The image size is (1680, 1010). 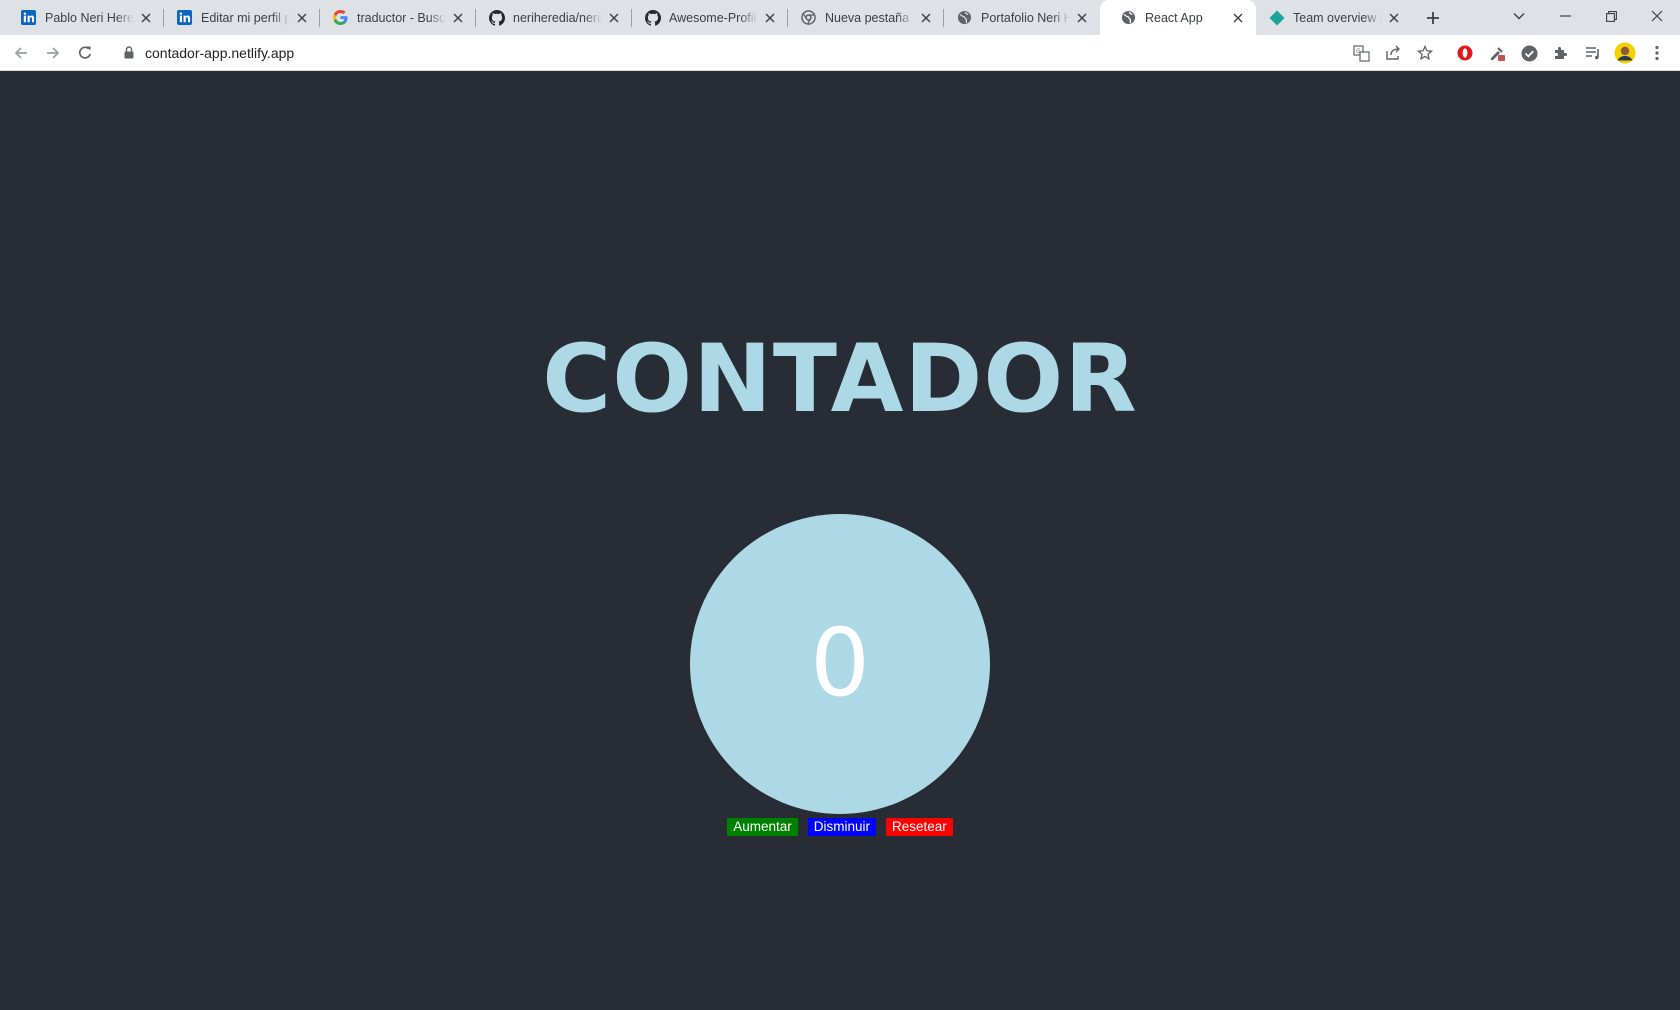 I want to click on extensions-puzzle-icon, so click(x=1561, y=53).